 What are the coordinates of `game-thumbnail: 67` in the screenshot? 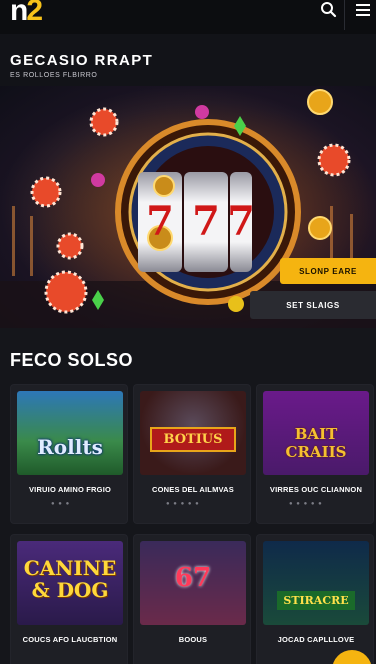 It's located at (193, 583).